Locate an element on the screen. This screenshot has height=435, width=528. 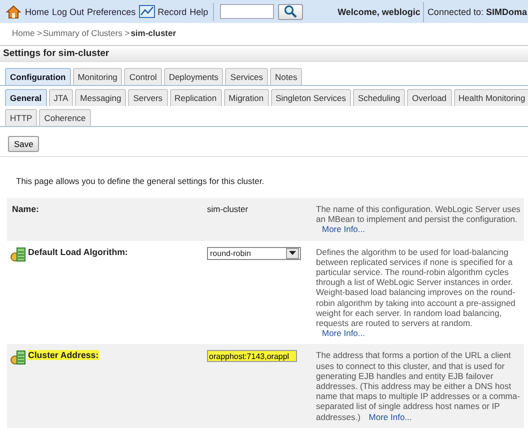
tab: Services is located at coordinates (246, 76).